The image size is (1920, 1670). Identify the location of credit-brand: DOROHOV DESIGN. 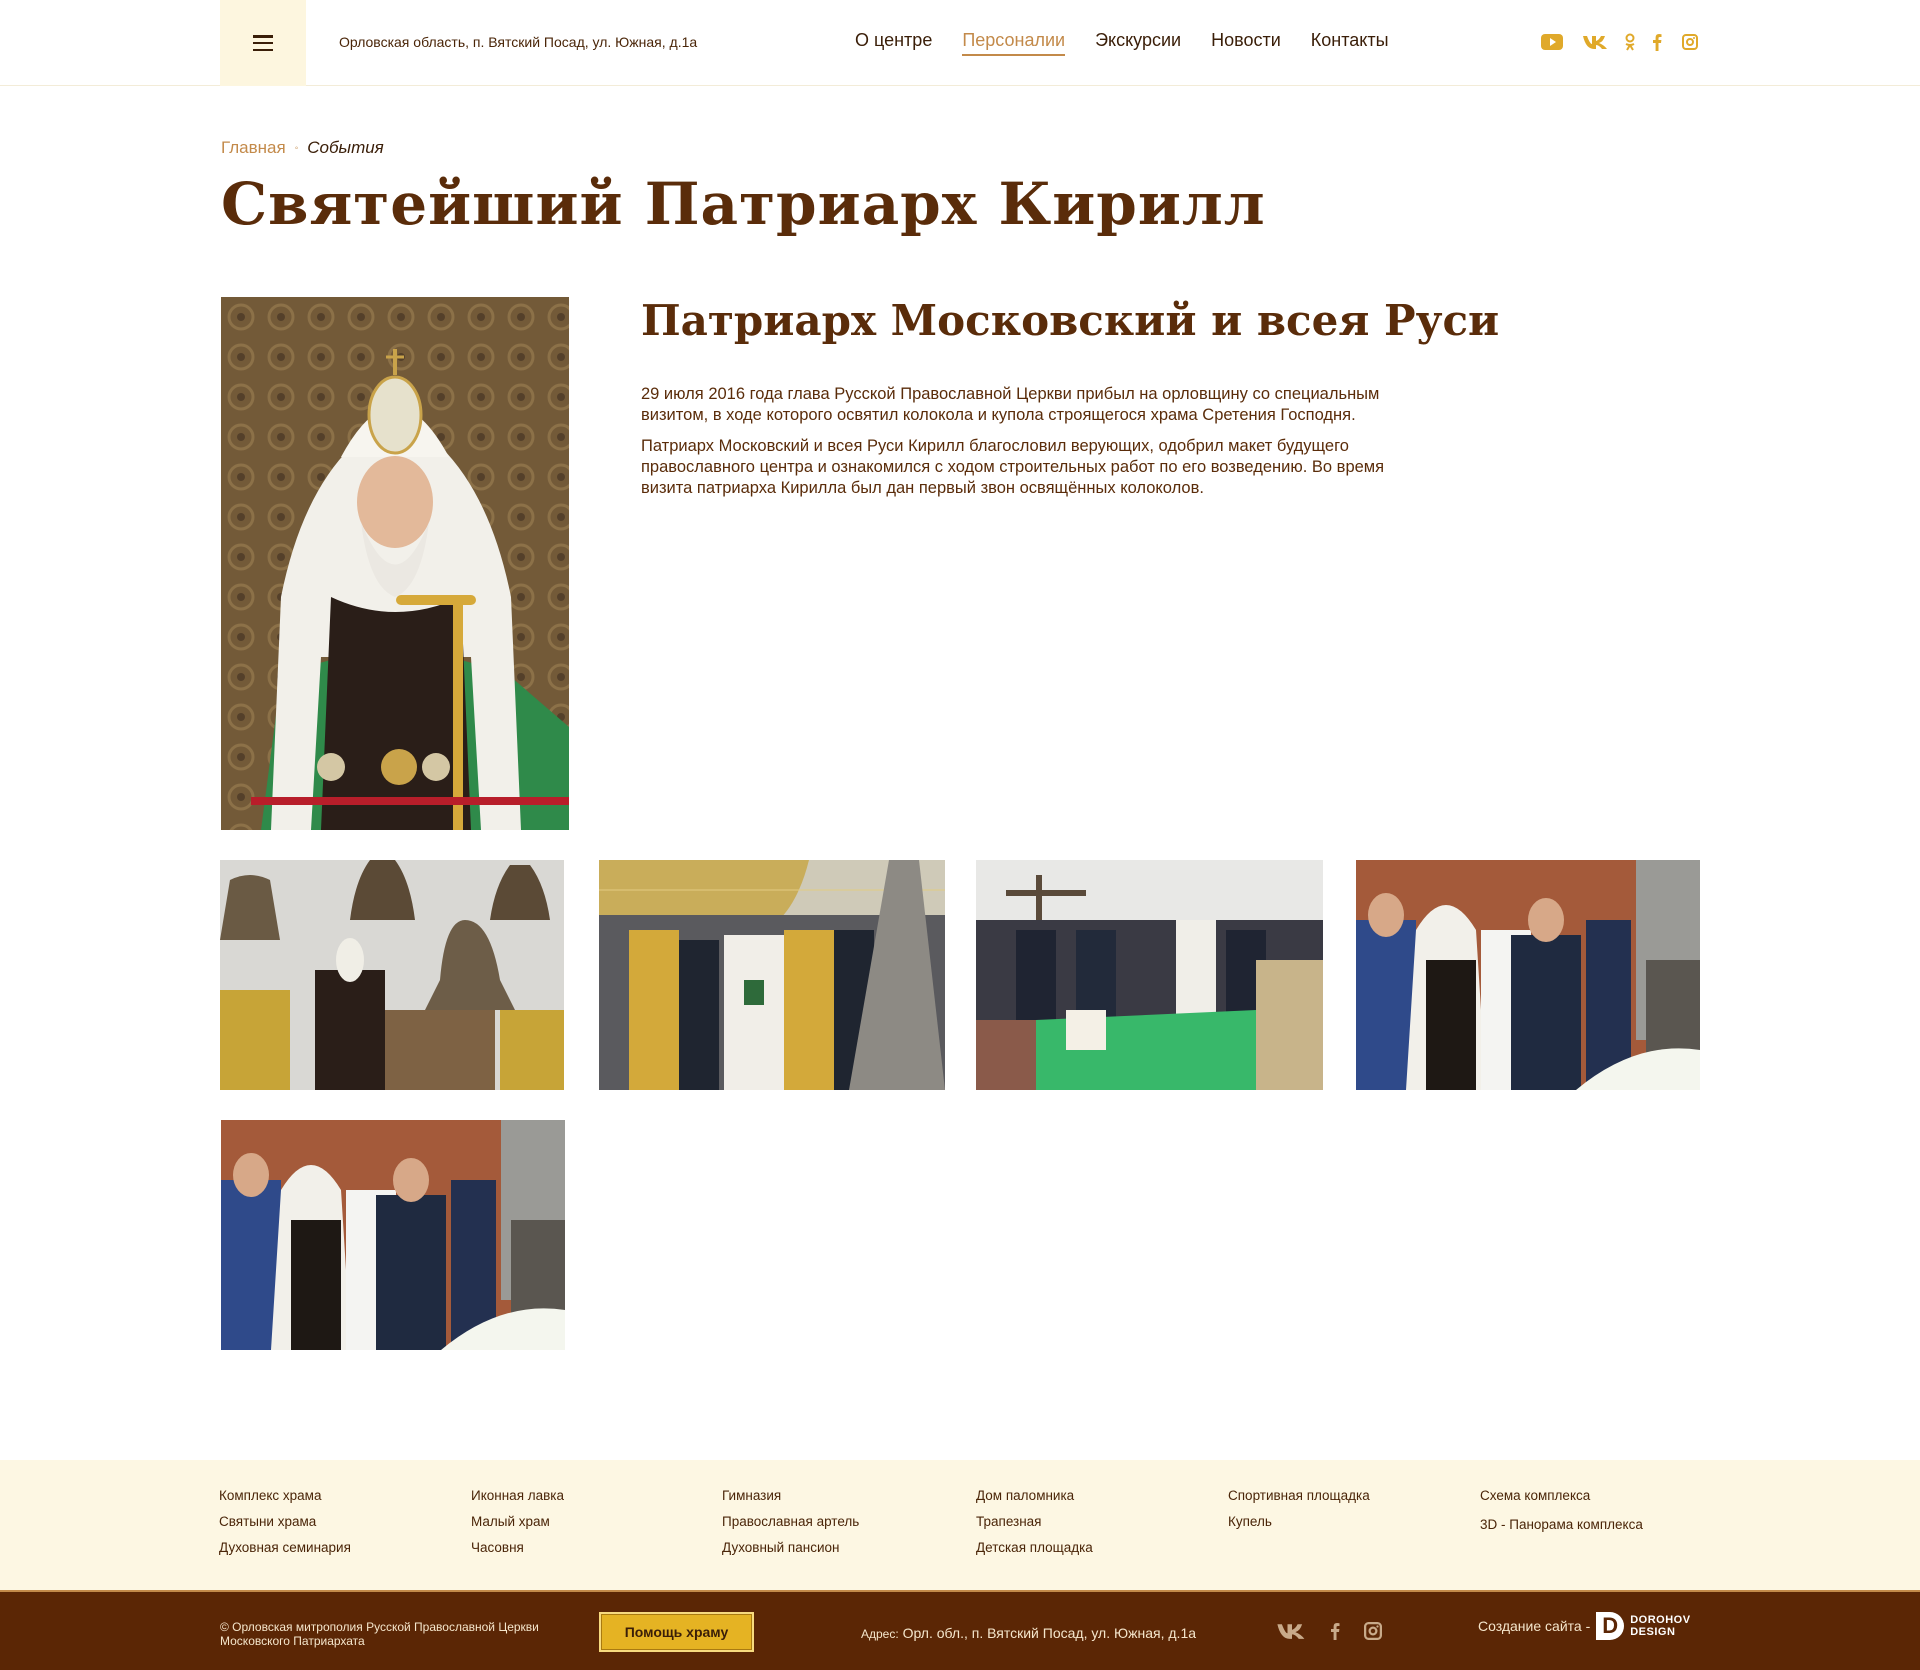
(1660, 1626).